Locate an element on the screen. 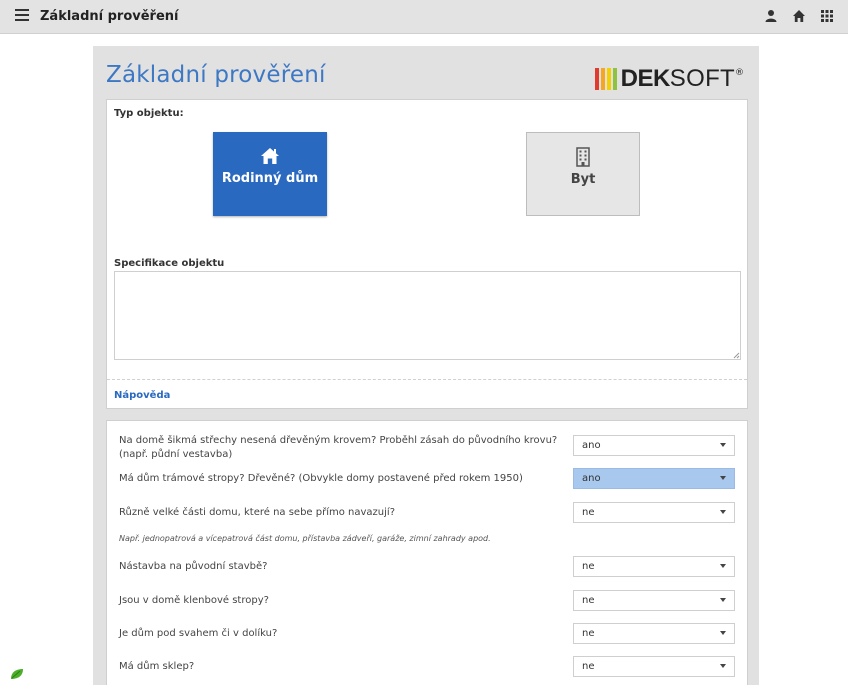 The image size is (848, 685). divider is located at coordinates (427, 379).